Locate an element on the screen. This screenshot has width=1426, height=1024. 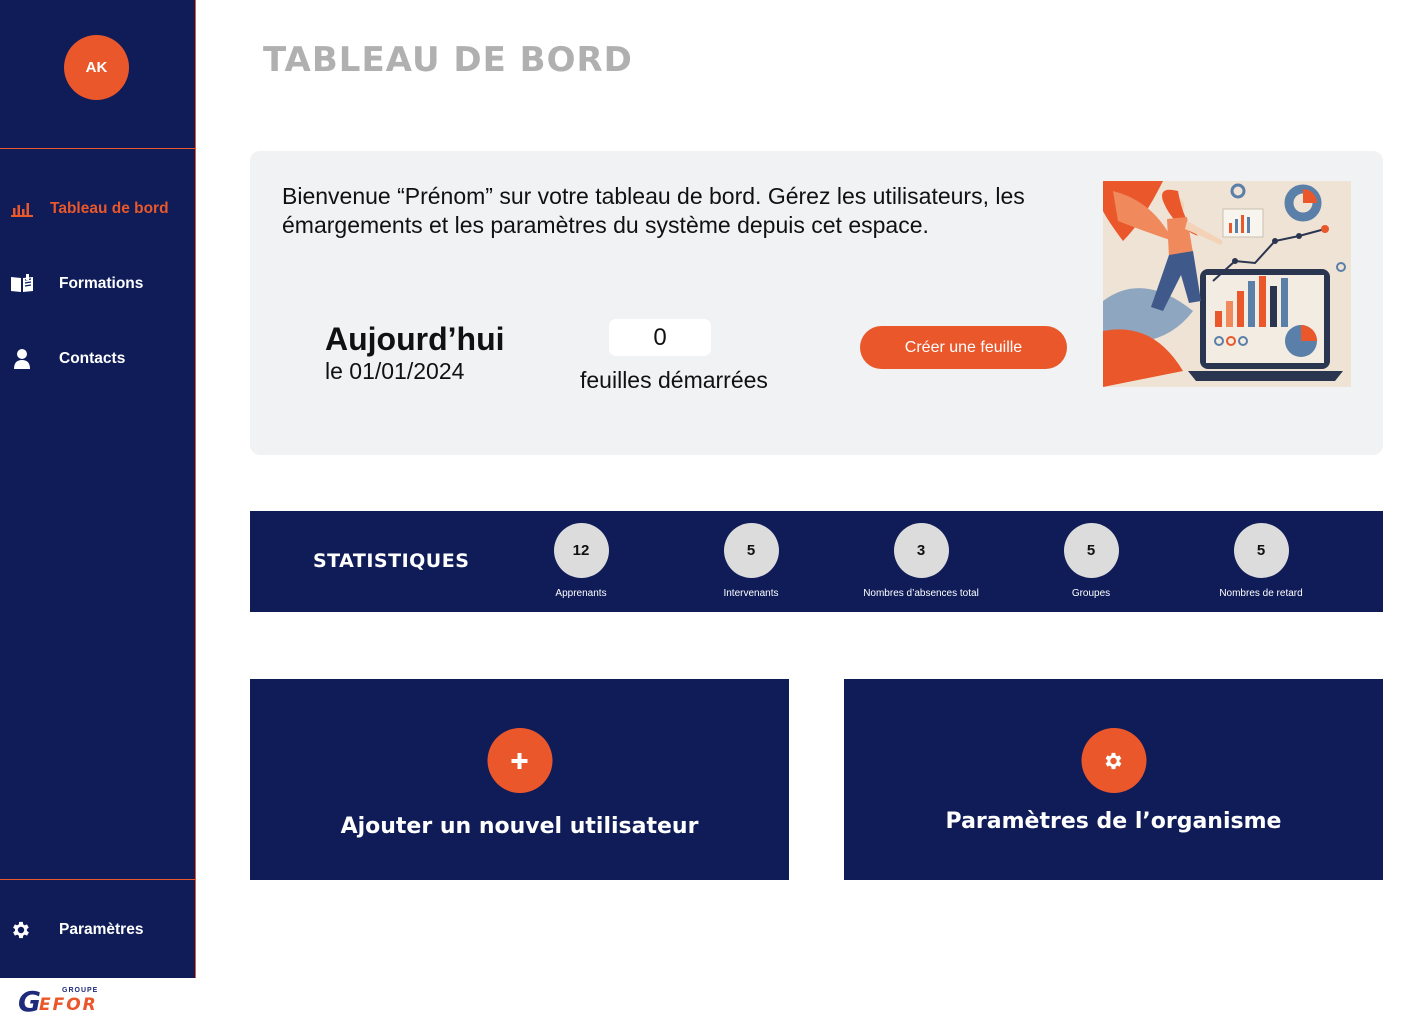
sidebar-divider-bottom is located at coordinates (98, 879).